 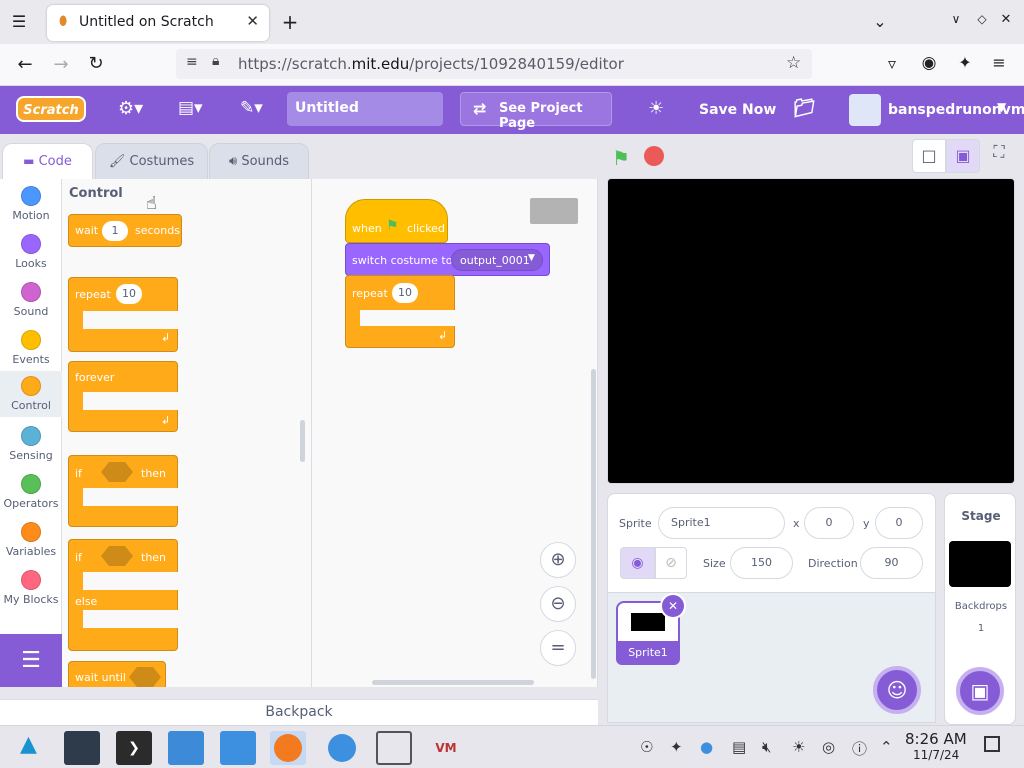 What do you see at coordinates (259, 161) in the screenshot?
I see `tab-sounds: 🔊︎ Sounds` at bounding box center [259, 161].